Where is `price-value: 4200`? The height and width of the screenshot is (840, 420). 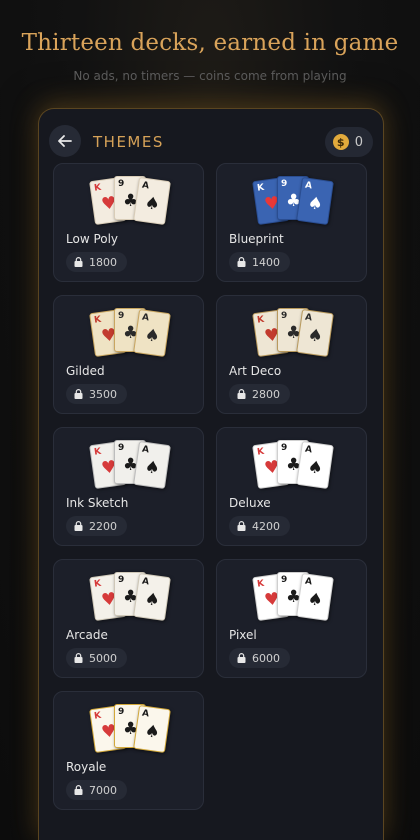 price-value: 4200 is located at coordinates (266, 526).